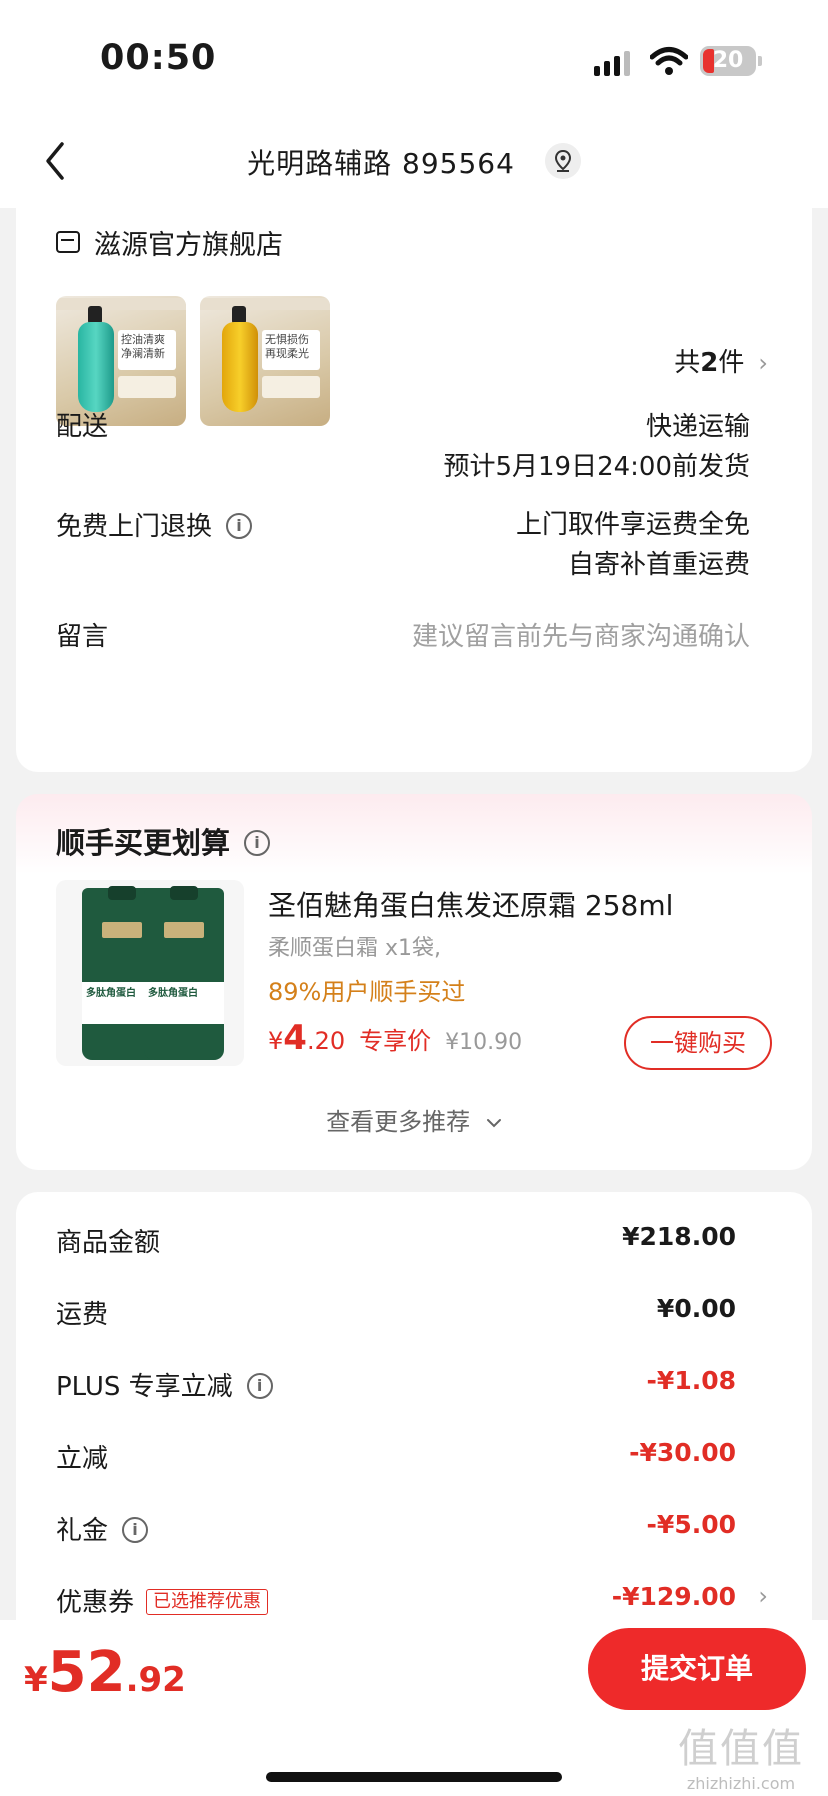 Image resolution: width=828 pixels, height=1796 pixels. I want to click on coupon-badge: 已选推荐优惠, so click(207, 1601).